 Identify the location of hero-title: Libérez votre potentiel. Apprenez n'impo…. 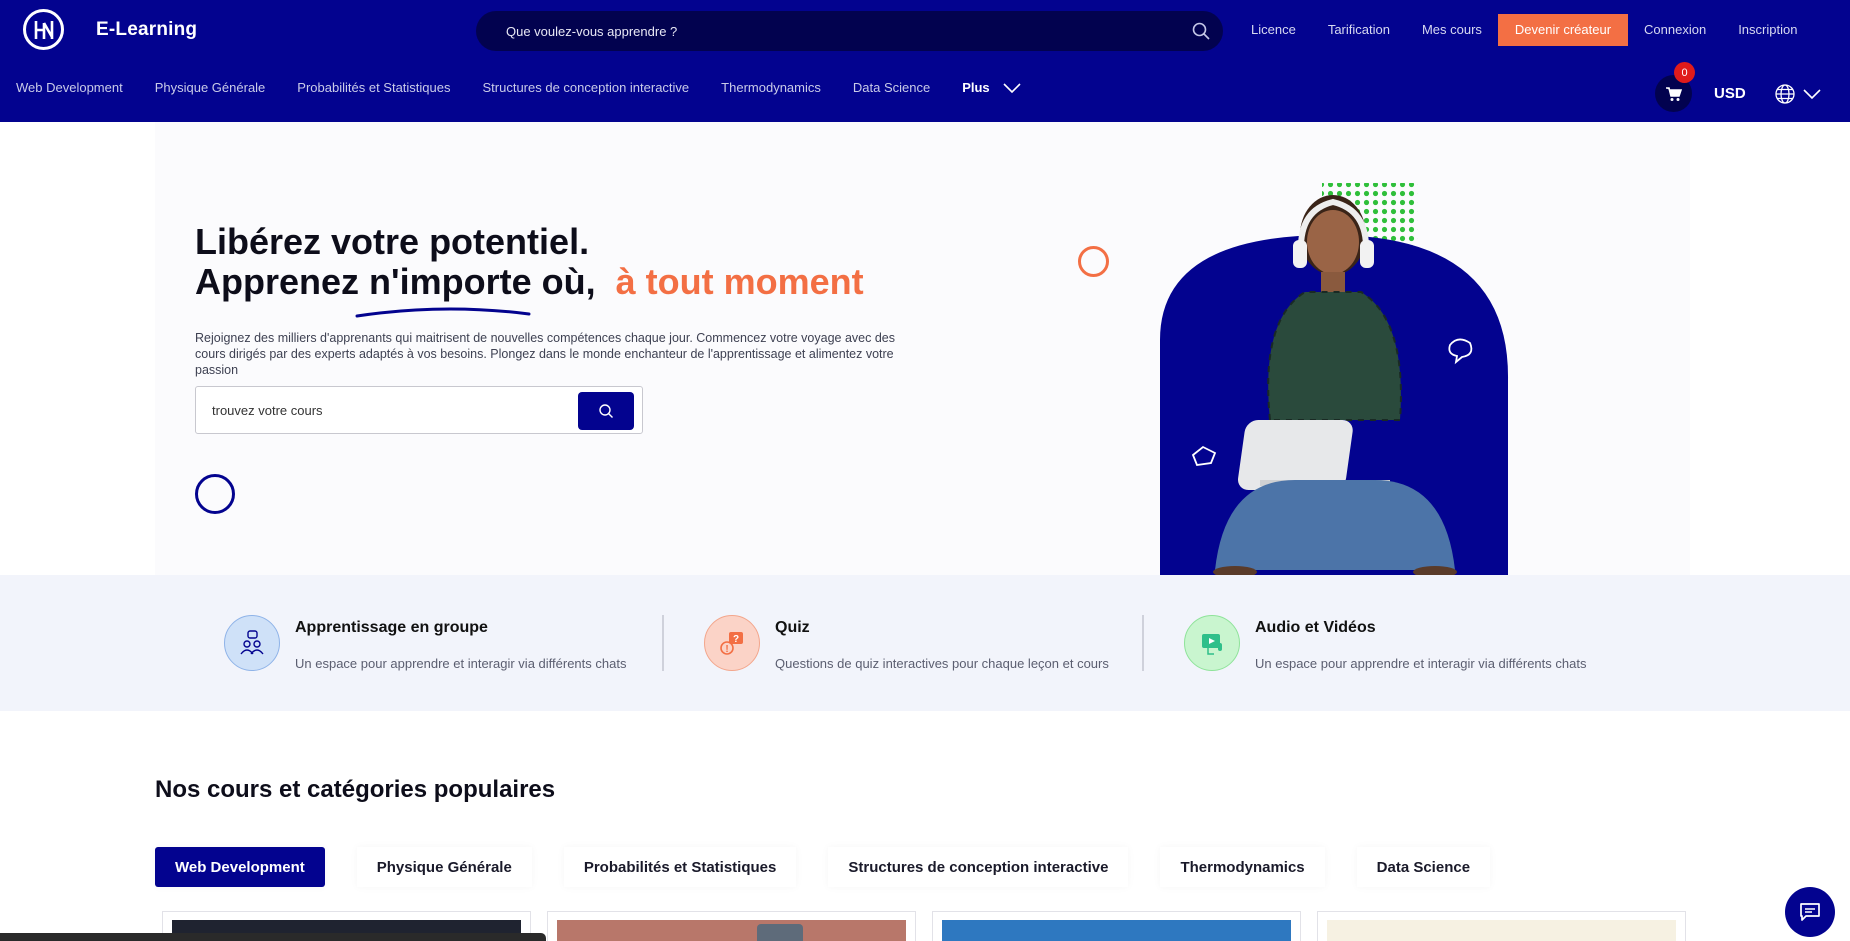
(529, 262).